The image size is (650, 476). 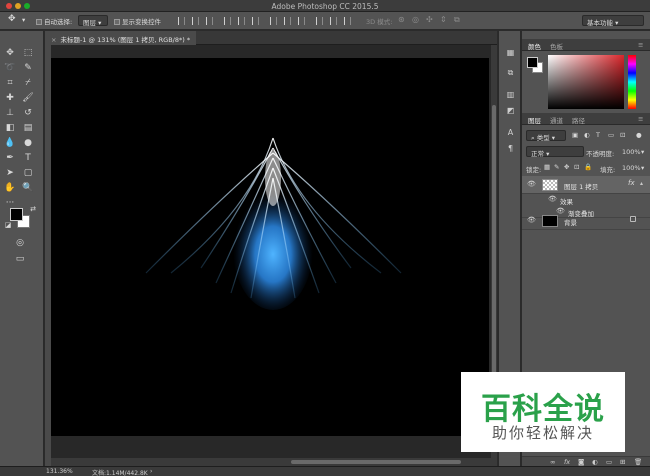 I want to click on fill-value: 100%, so click(x=631, y=168).